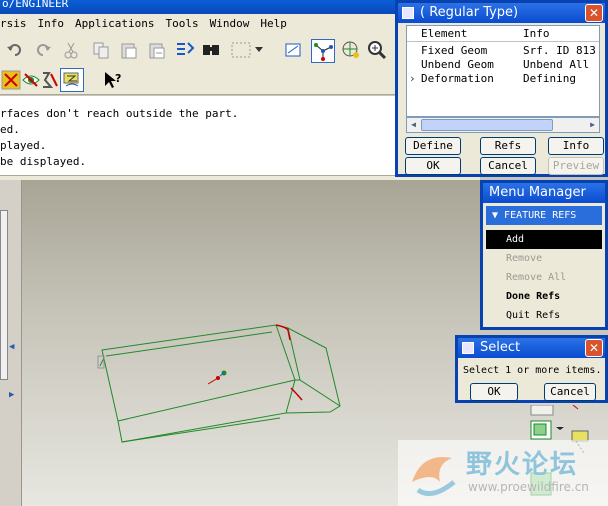 The width and height of the screenshot is (608, 506). What do you see at coordinates (544, 239) in the screenshot?
I see `menu-item-add: Add` at bounding box center [544, 239].